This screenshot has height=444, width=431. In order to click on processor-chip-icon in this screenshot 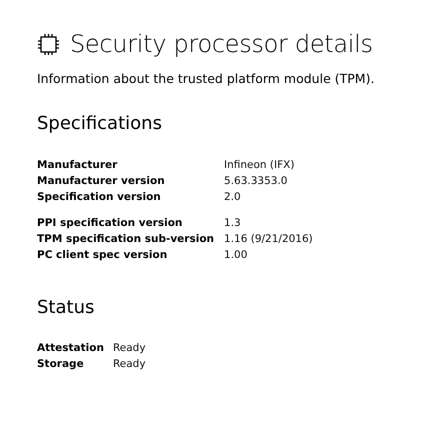, I will do `click(48, 44)`.